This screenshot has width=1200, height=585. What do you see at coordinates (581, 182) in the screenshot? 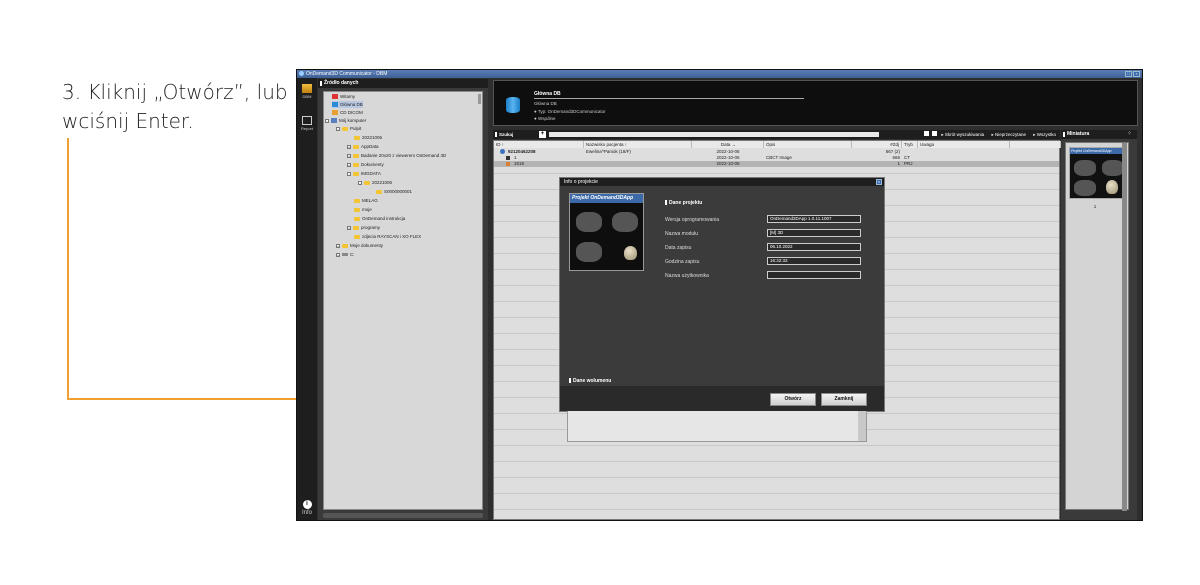
I see `dialog-title: Info o projekcie` at bounding box center [581, 182].